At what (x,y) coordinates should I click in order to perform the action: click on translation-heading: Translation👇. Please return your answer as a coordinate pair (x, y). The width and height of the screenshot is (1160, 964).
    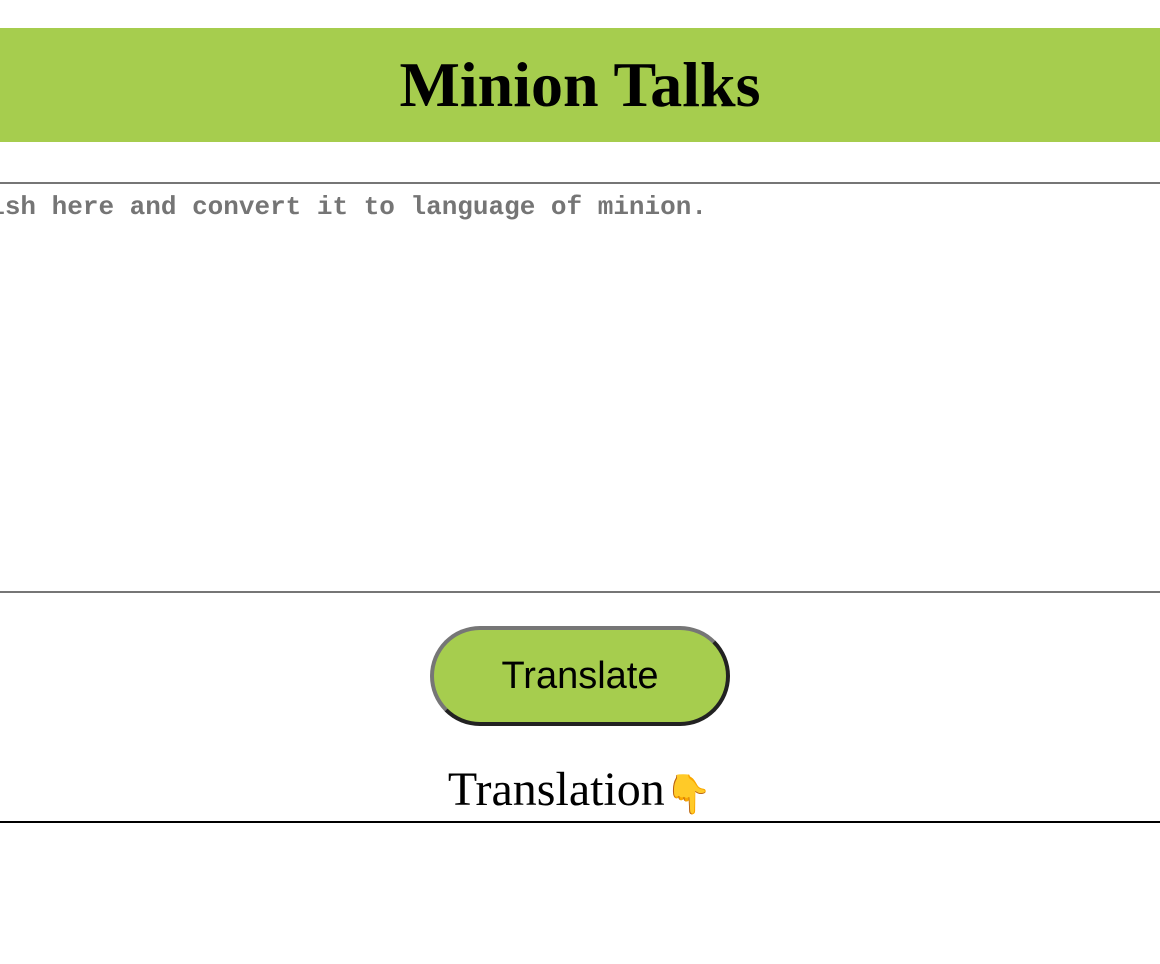
    Looking at the image, I should click on (580, 792).